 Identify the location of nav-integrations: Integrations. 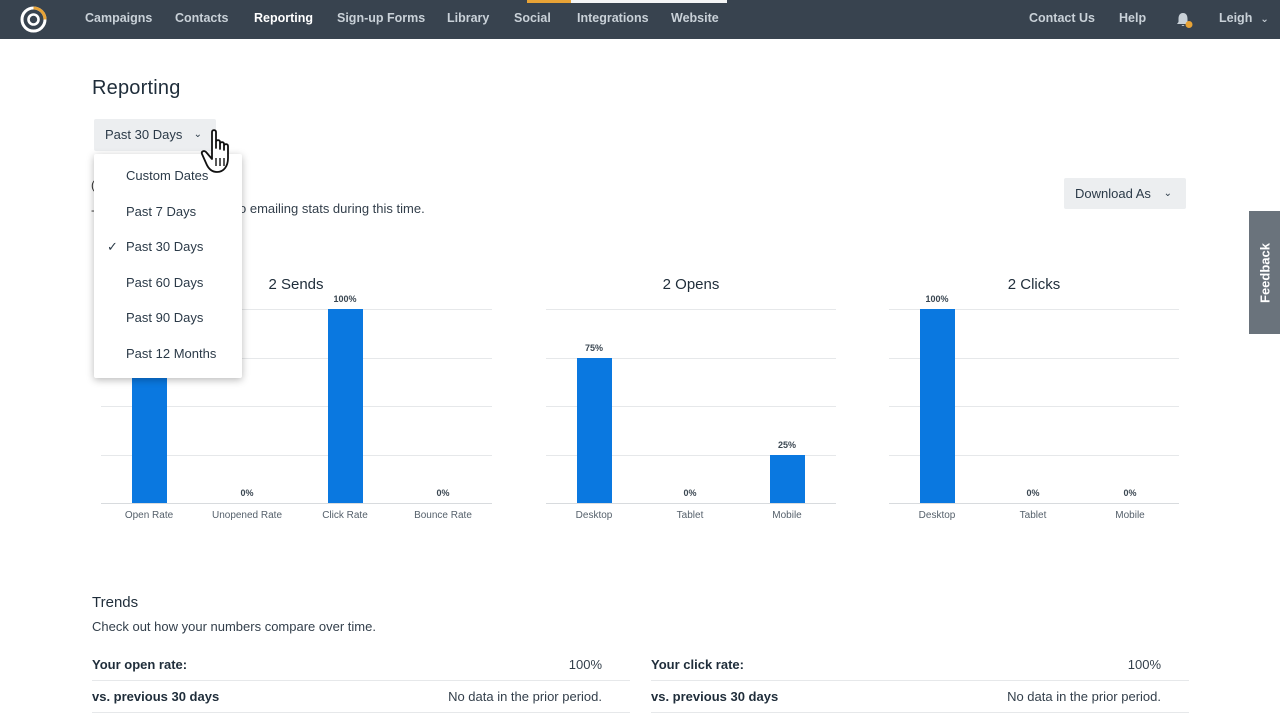
(613, 19).